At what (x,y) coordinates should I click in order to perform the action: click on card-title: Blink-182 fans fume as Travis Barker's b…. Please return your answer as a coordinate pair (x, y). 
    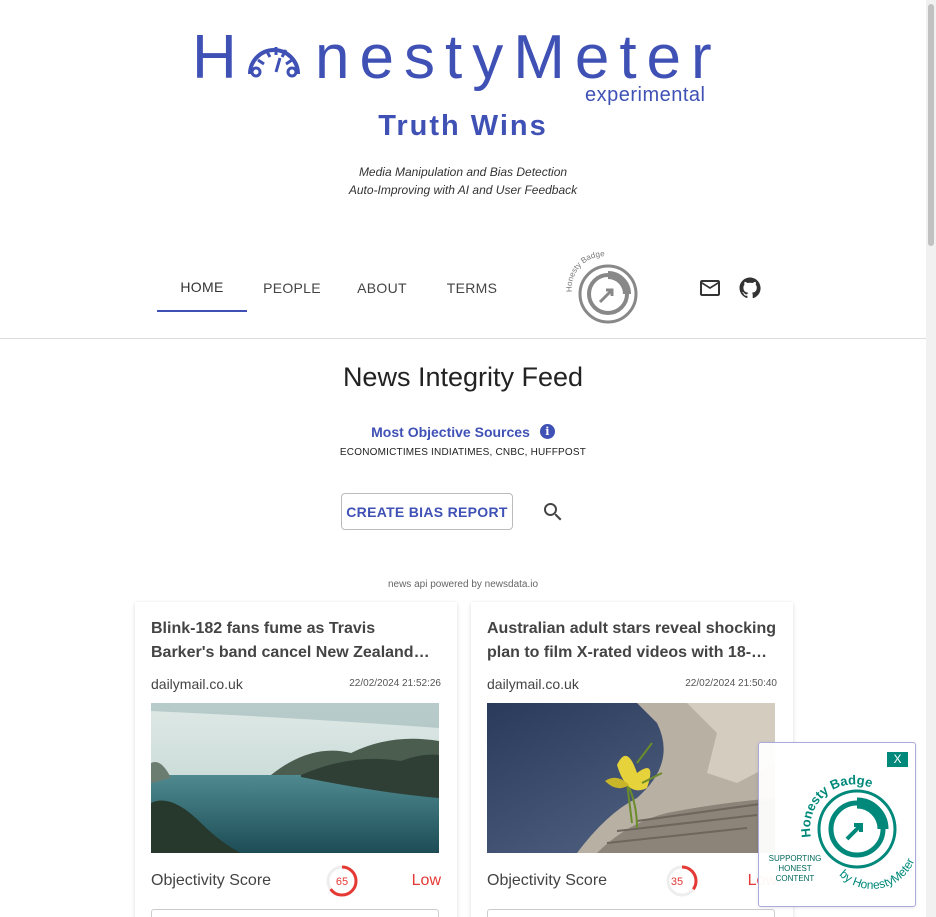
    Looking at the image, I should click on (296, 641).